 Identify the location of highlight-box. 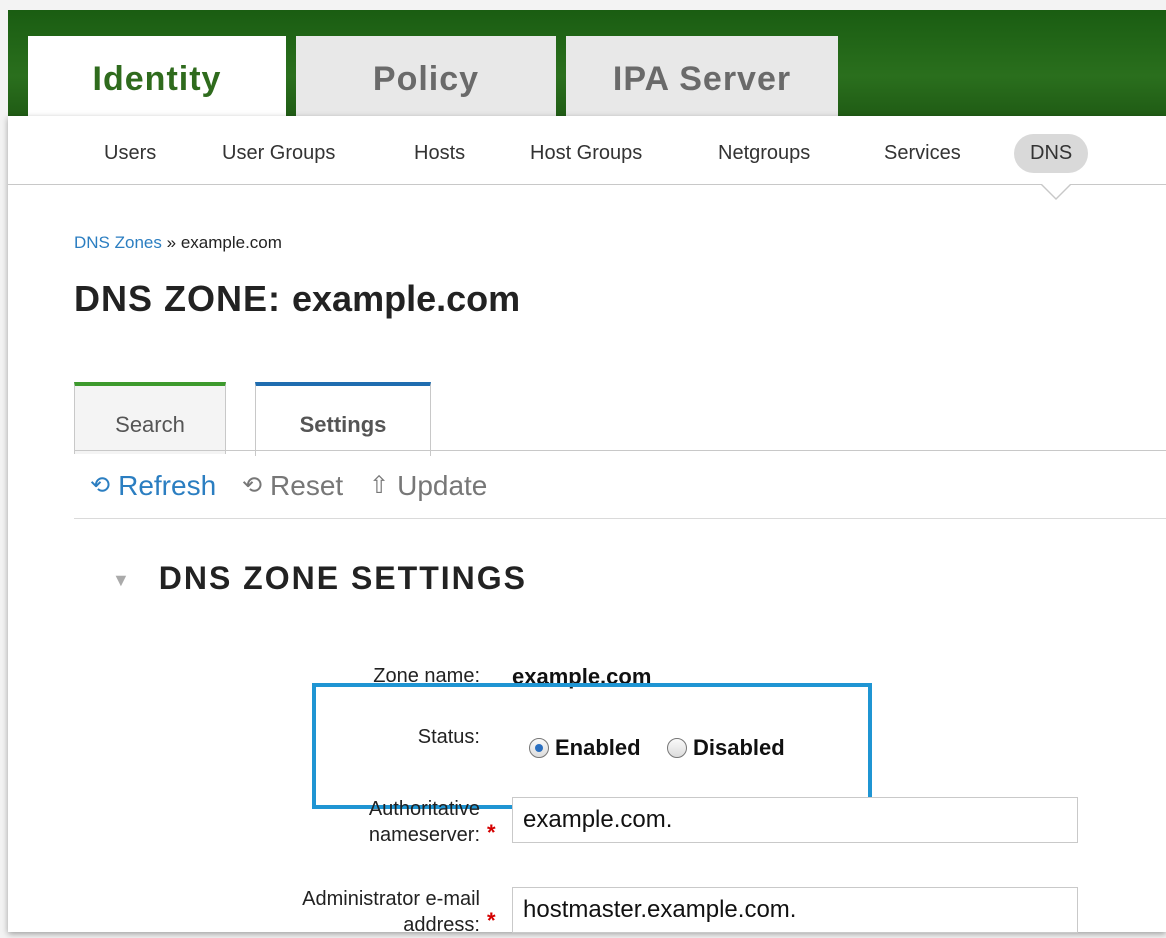
(592, 746).